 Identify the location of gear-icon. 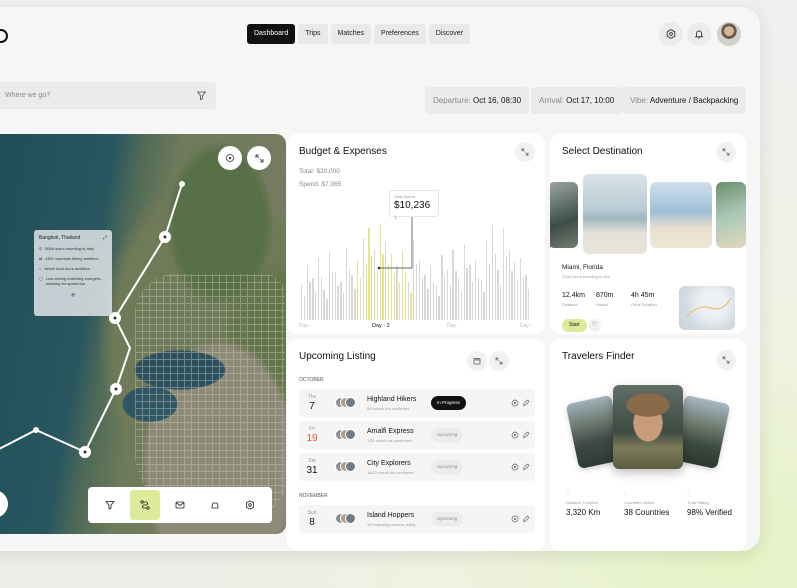
(250, 505).